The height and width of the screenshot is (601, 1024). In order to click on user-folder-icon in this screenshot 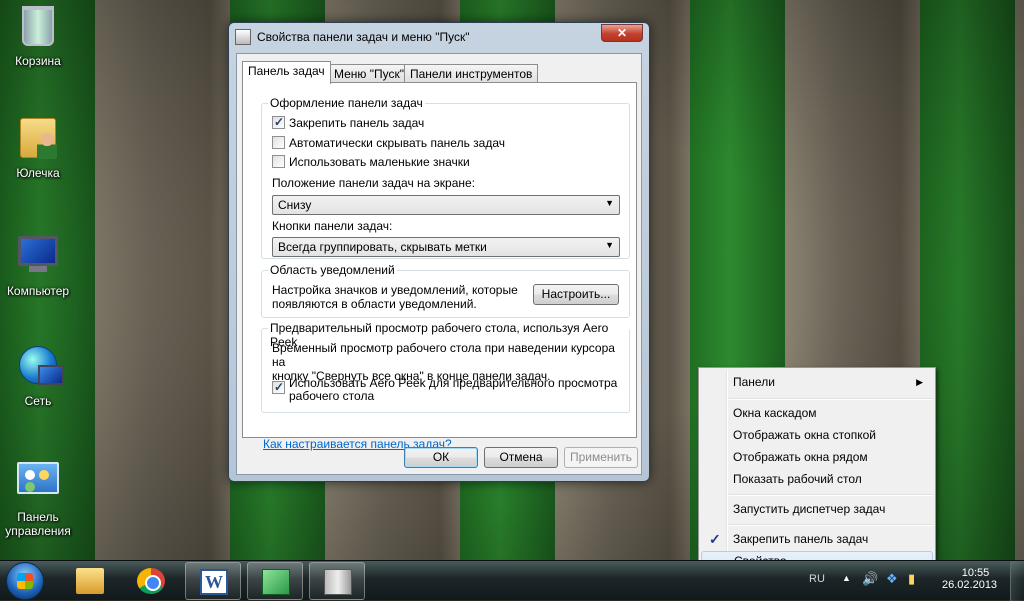, I will do `click(38, 138)`.